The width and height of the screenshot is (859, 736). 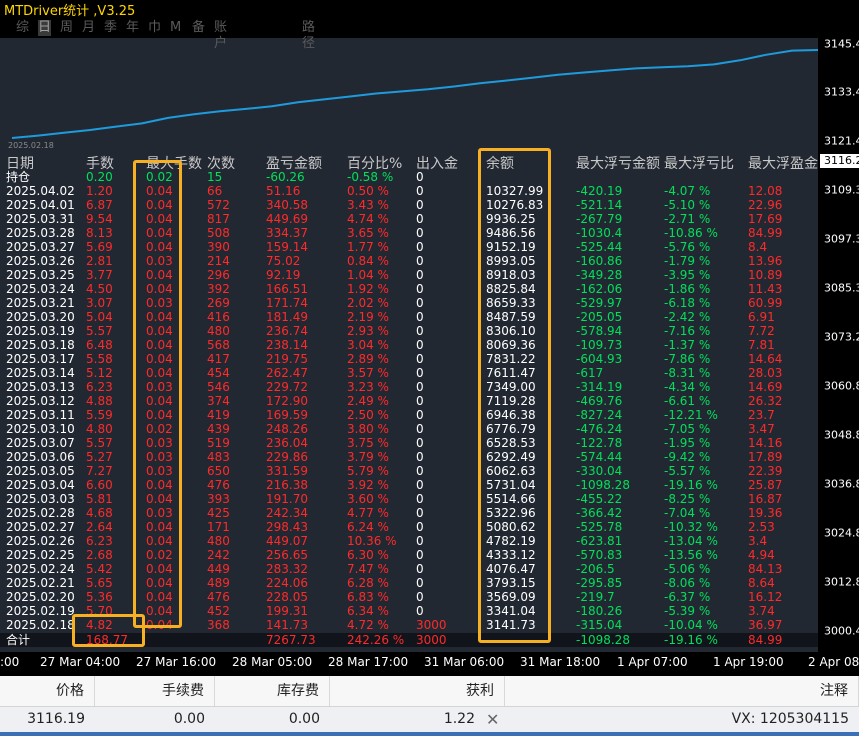 I want to click on max-lots-highlight, so click(x=157, y=394).